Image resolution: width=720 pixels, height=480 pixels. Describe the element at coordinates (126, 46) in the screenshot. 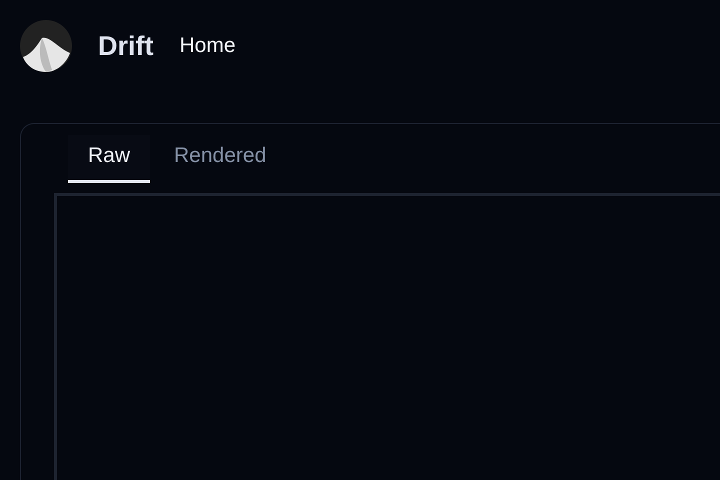

I see `brand-name: Drift` at that location.